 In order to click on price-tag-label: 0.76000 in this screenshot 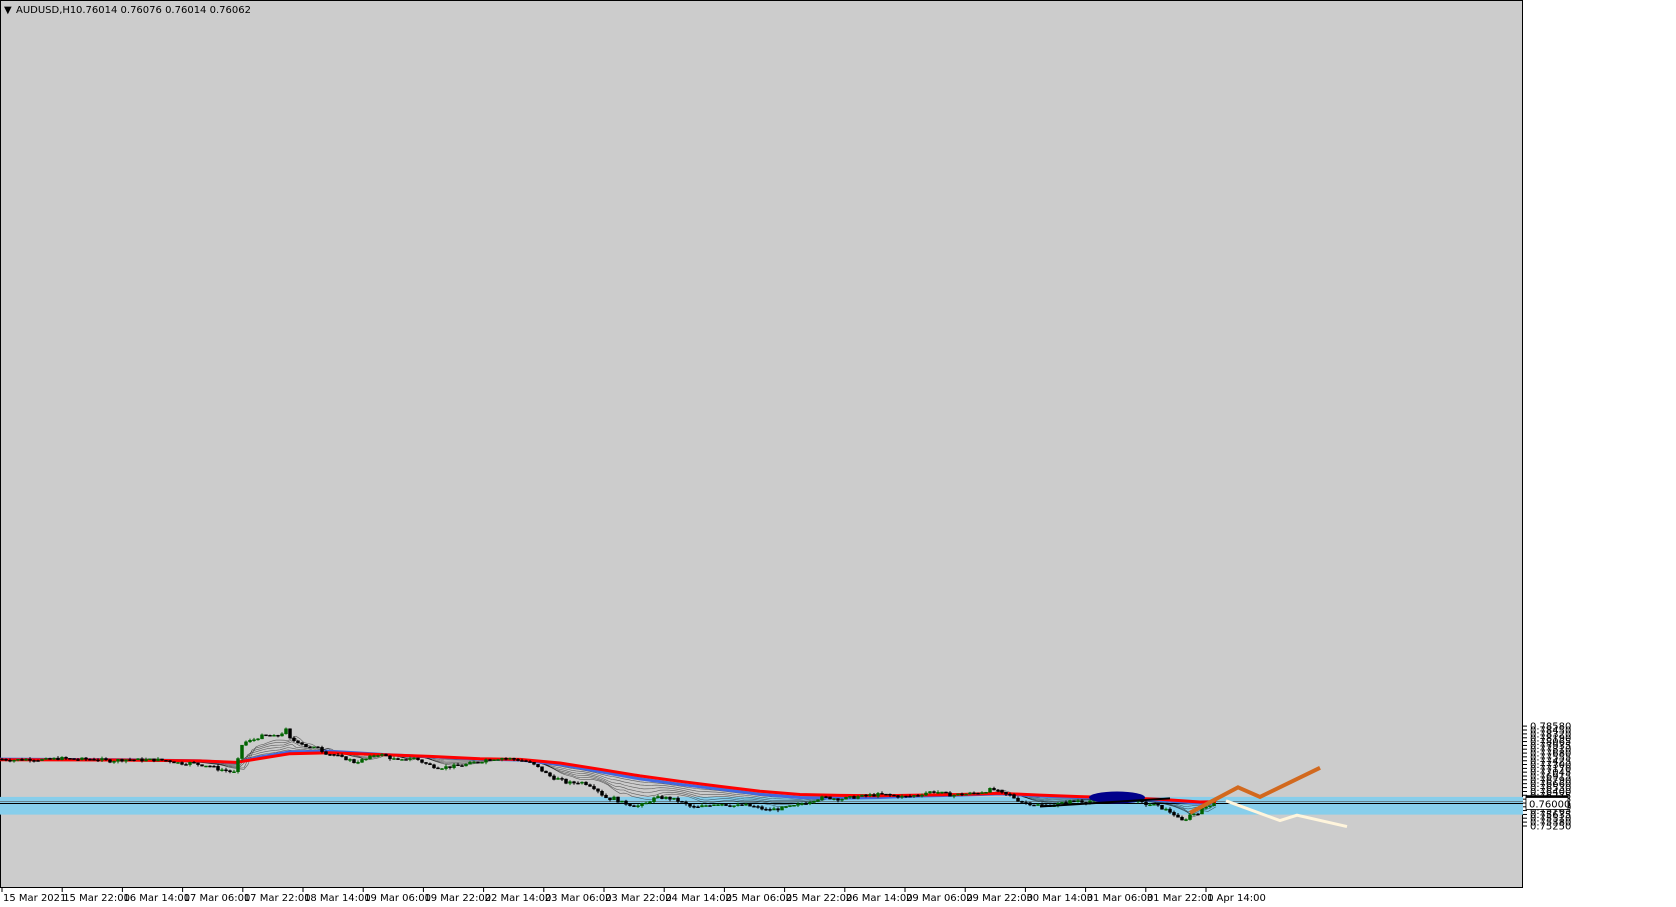, I will do `click(1549, 805)`.